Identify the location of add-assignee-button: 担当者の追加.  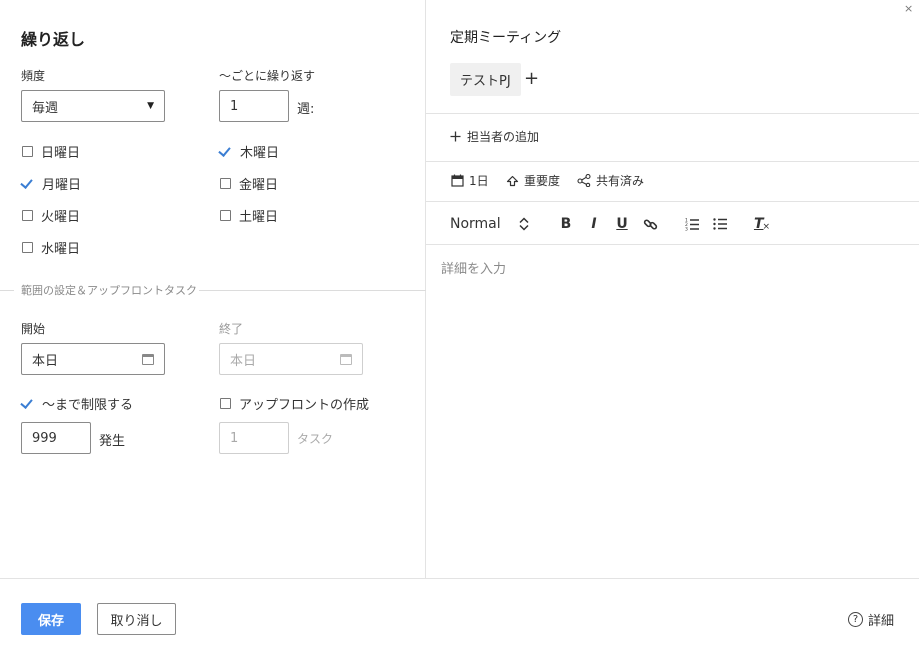
(494, 136).